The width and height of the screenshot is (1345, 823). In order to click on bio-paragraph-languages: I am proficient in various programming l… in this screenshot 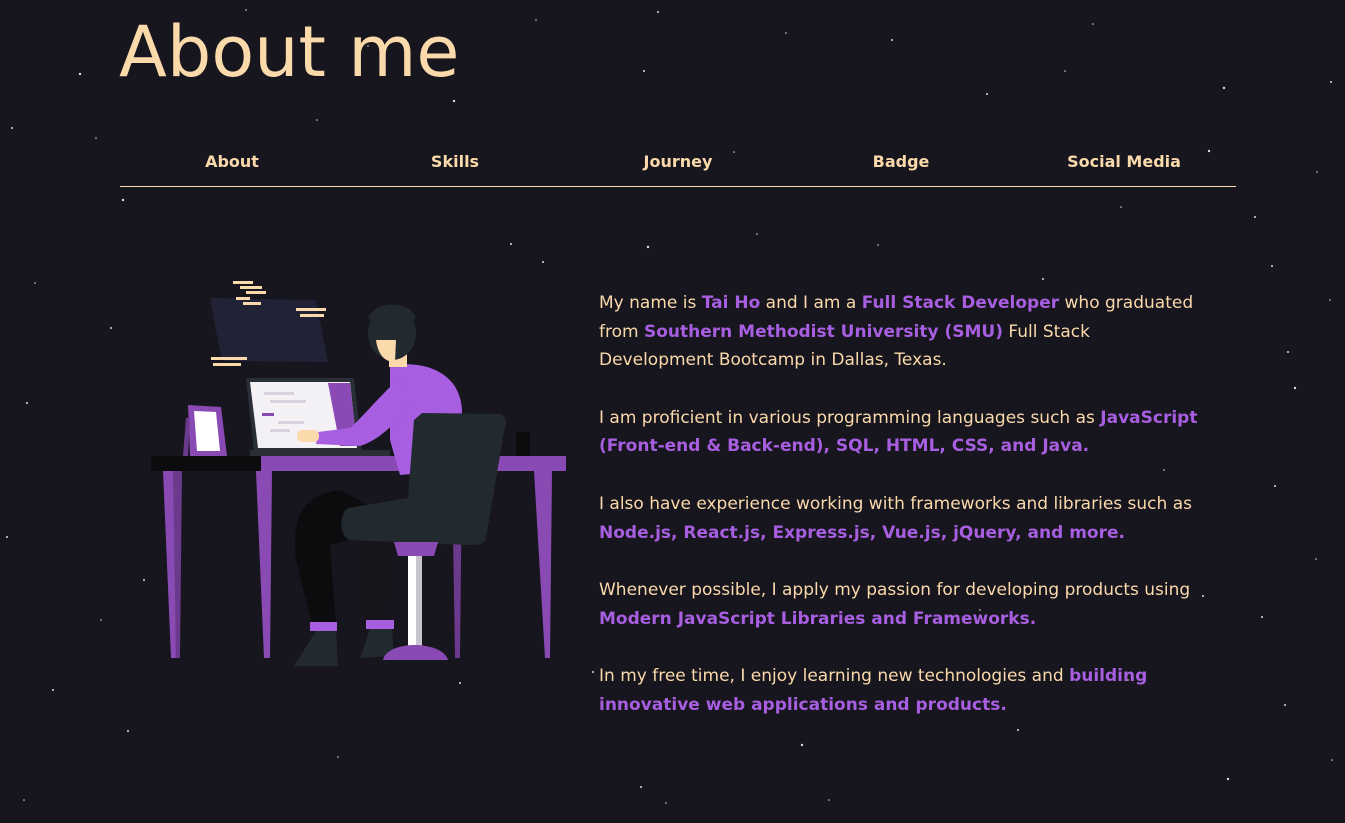, I will do `click(904, 432)`.